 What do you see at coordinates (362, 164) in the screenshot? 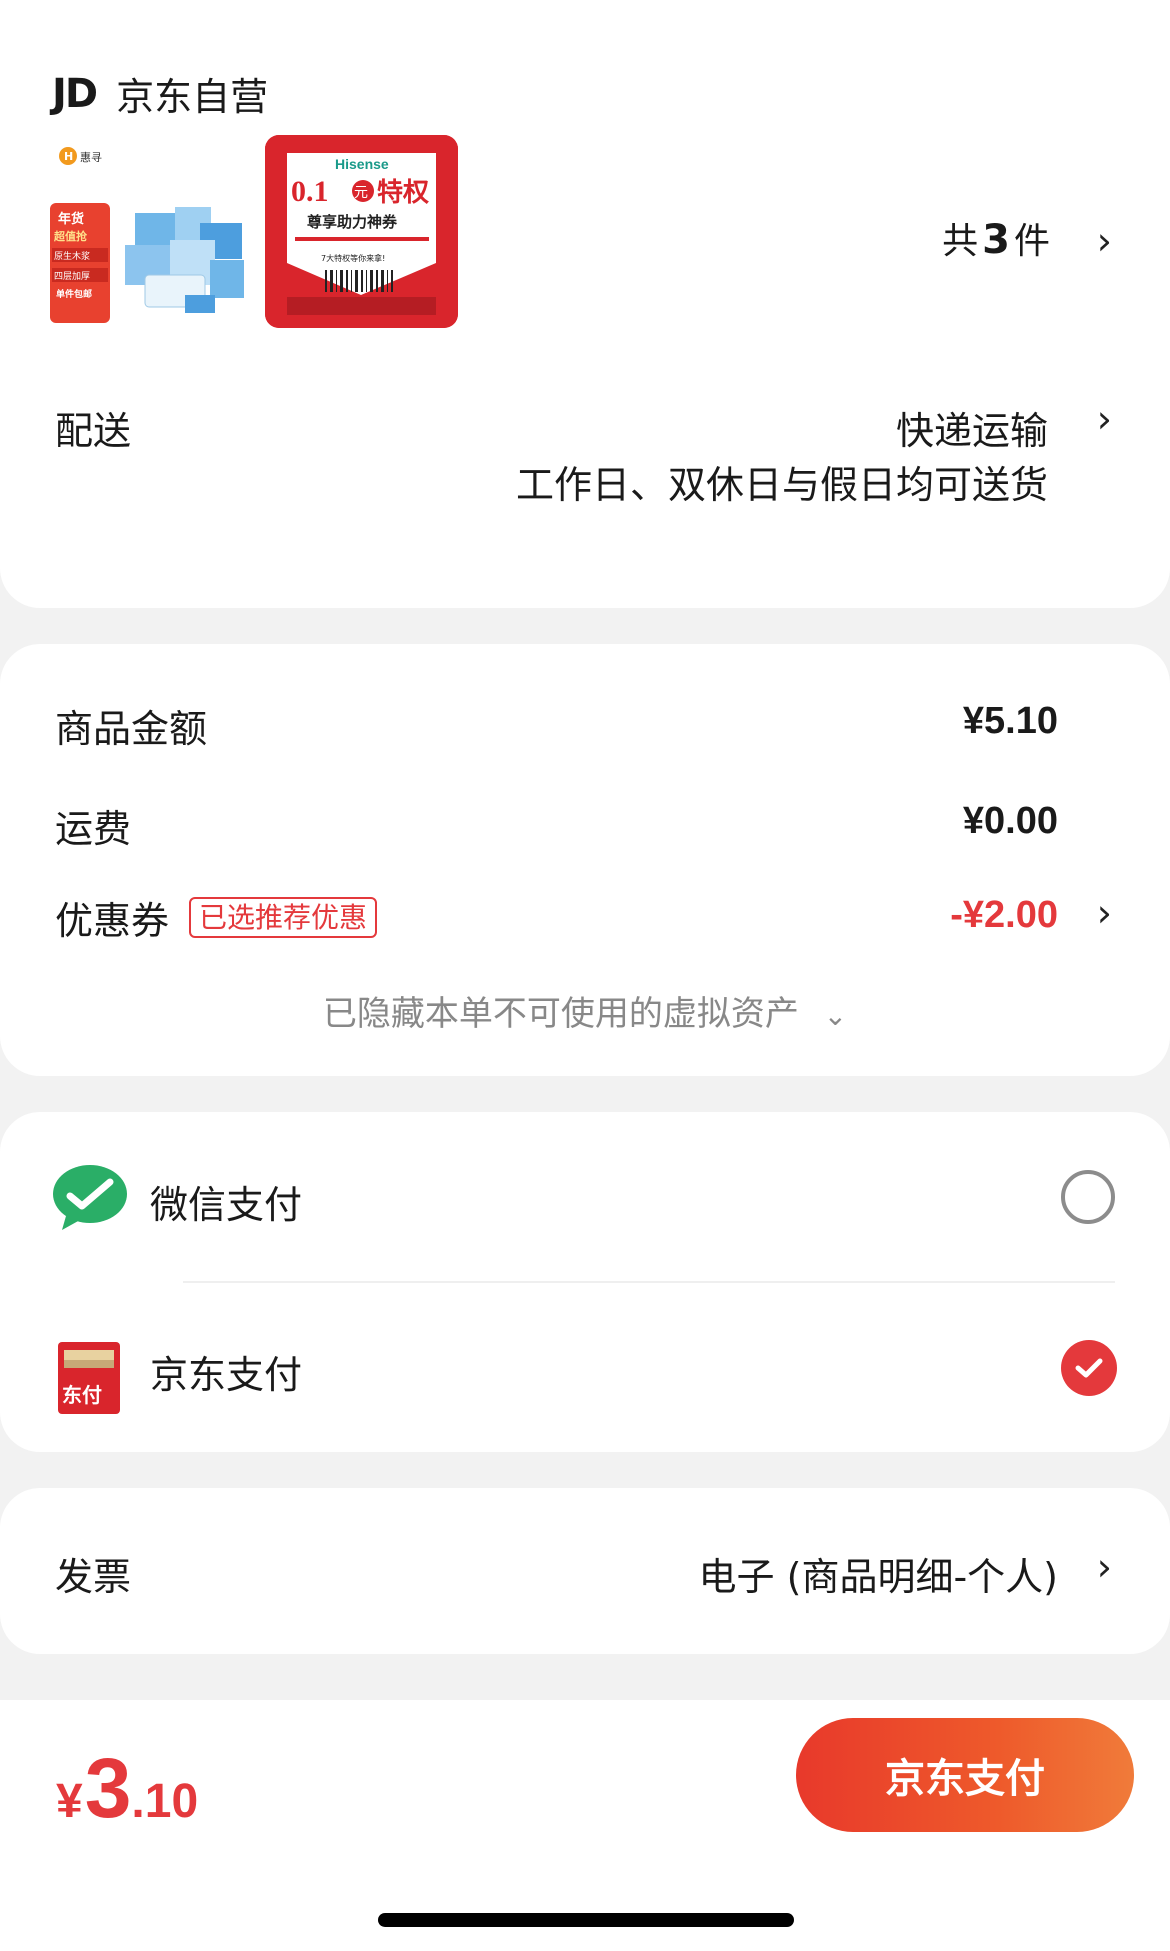
I see `svg-text: Hisense` at bounding box center [362, 164].